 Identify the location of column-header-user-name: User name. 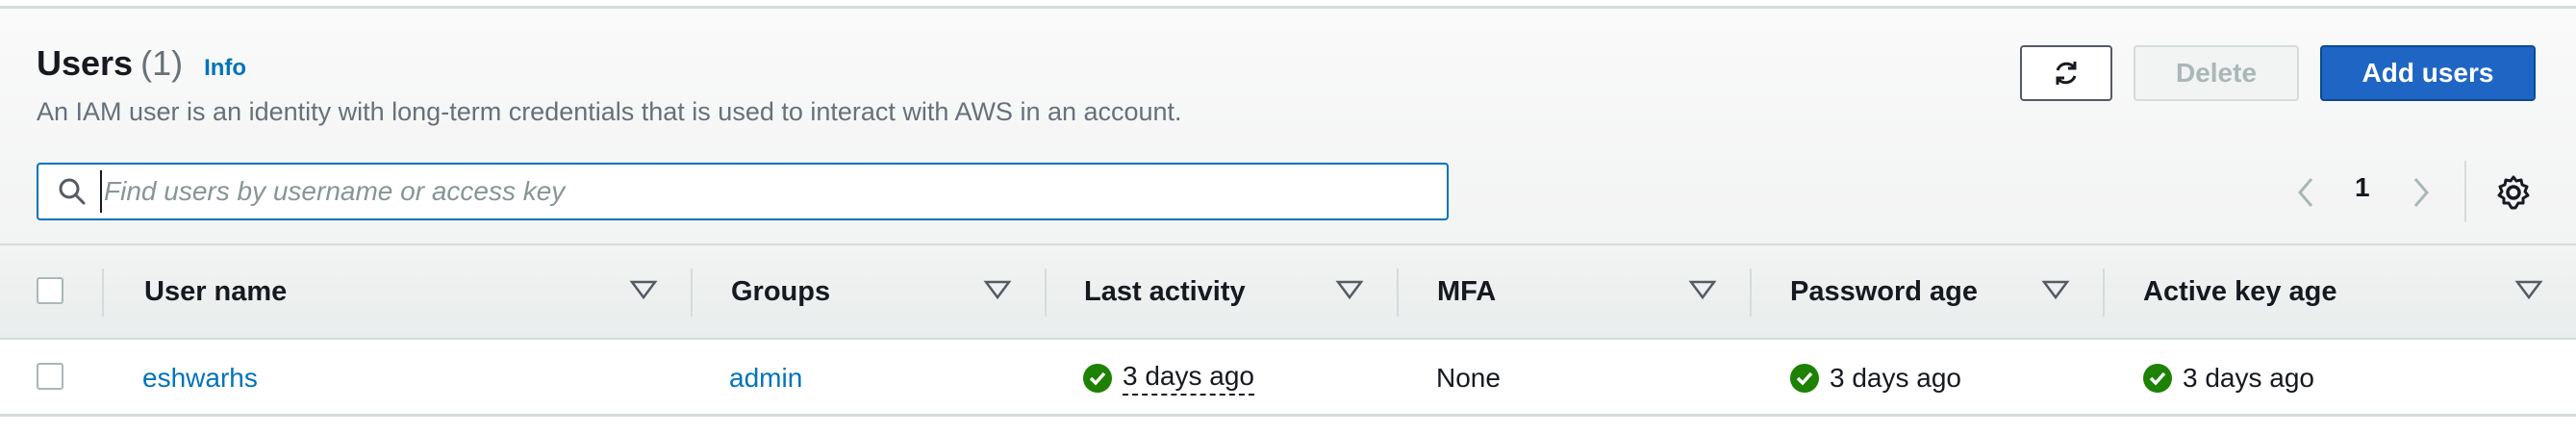
(215, 291).